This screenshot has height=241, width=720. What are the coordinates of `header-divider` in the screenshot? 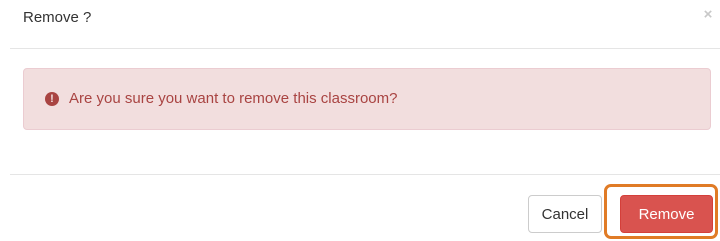 It's located at (365, 48).